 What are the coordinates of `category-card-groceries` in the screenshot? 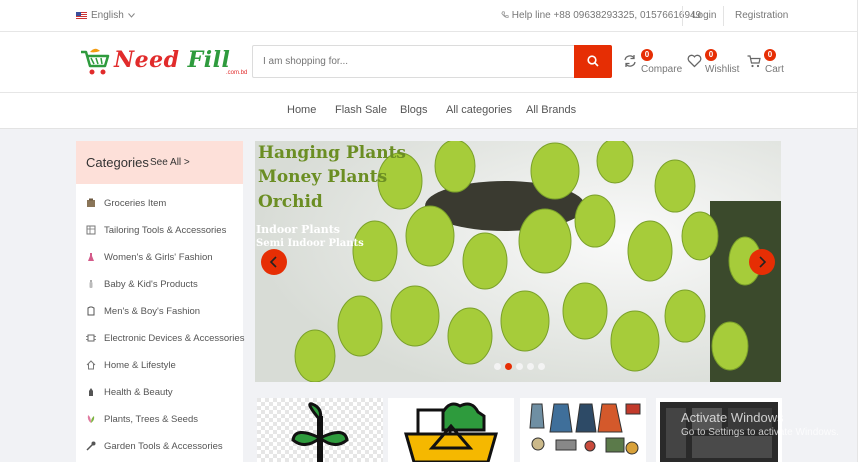 It's located at (451, 430).